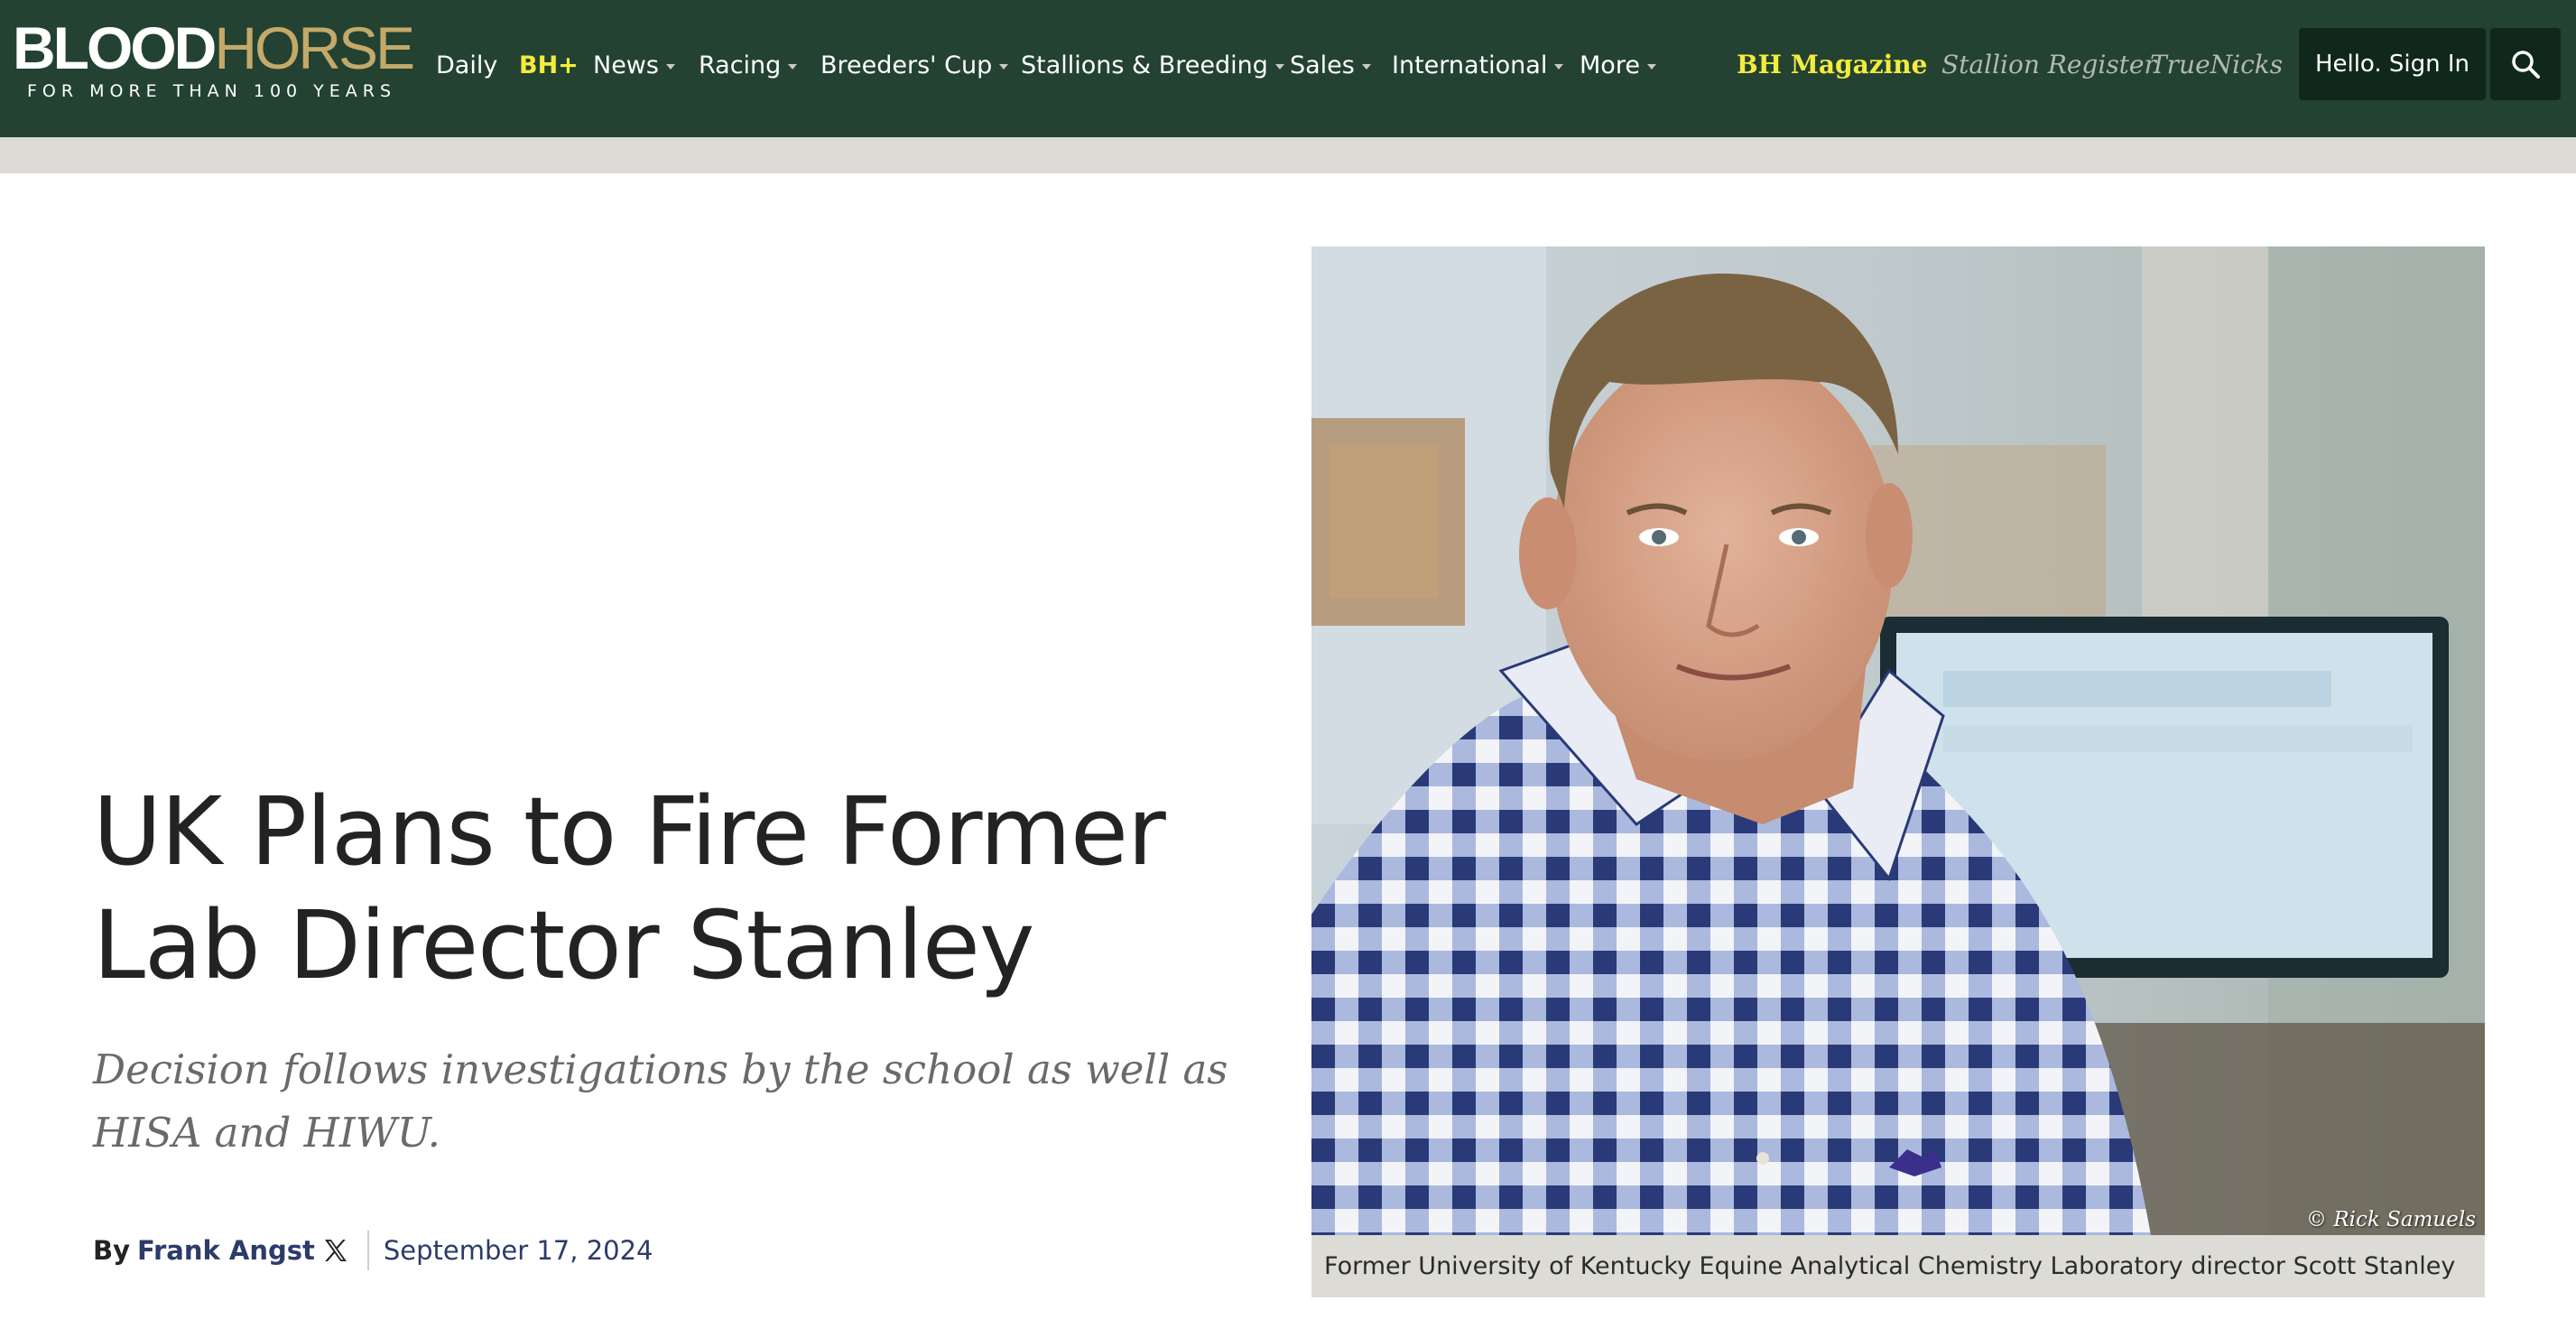  I want to click on nav-more: More, so click(1618, 65).